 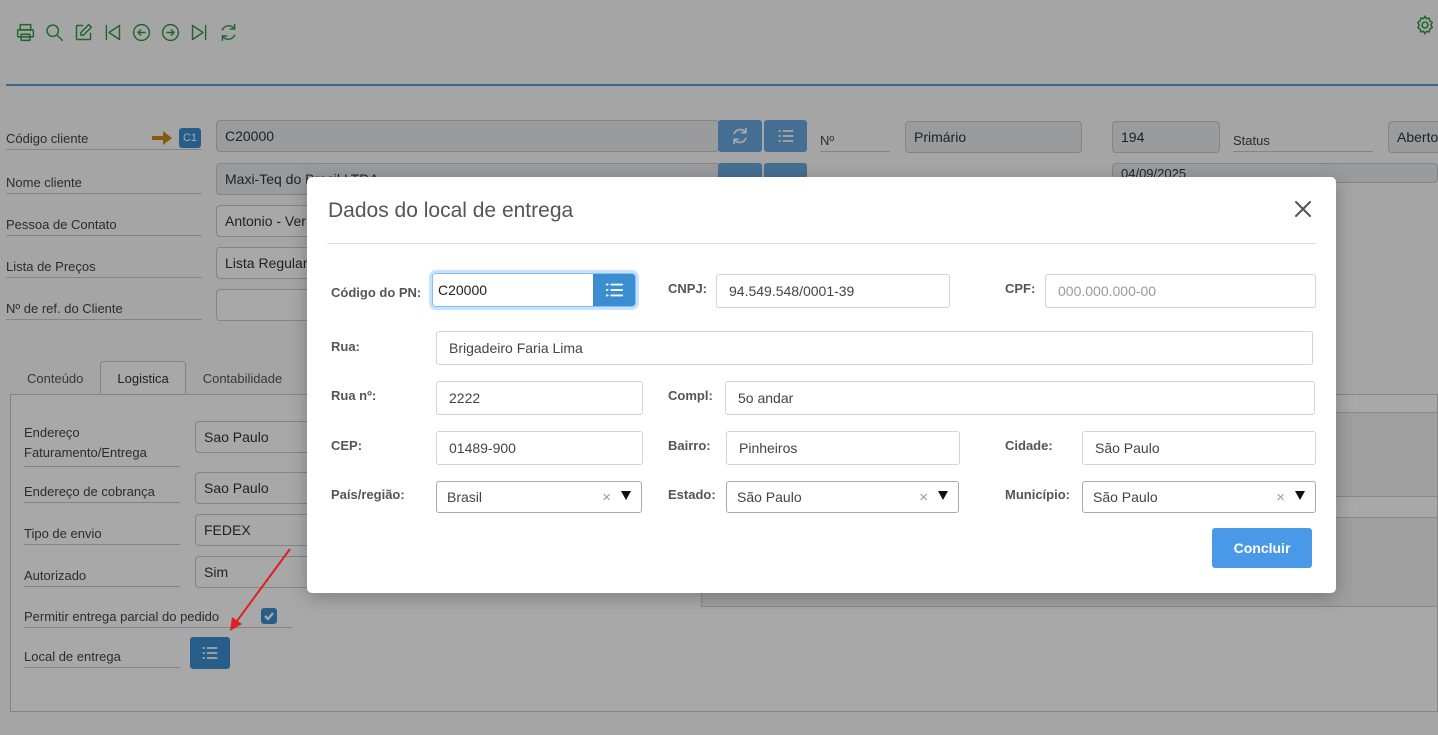 What do you see at coordinates (368, 494) in the screenshot?
I see `pais-label: País/região:` at bounding box center [368, 494].